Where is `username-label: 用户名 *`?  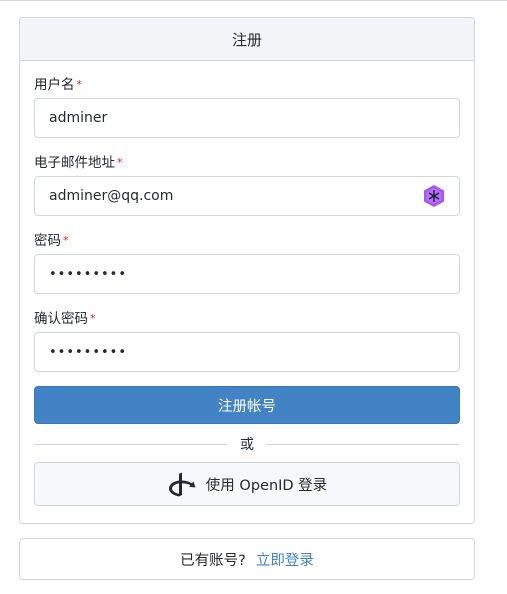 username-label: 用户名 * is located at coordinates (58, 85).